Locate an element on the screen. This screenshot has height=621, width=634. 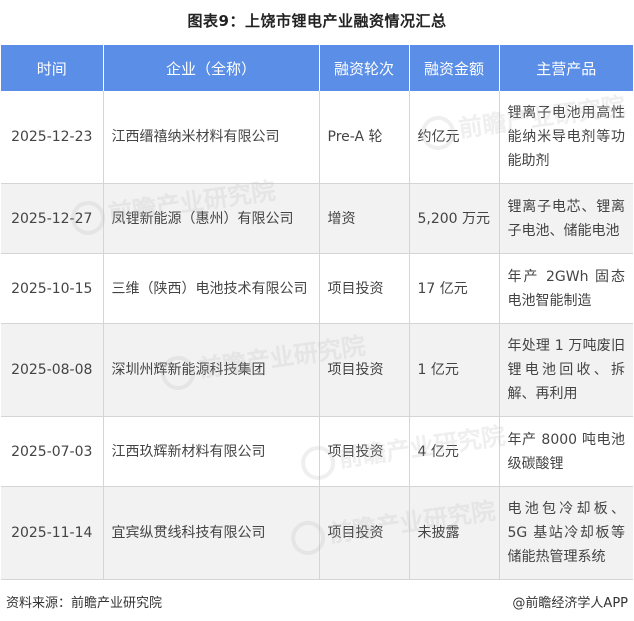
cell-company: 三维（陕西）电池技术有限公司 is located at coordinates (211, 288).